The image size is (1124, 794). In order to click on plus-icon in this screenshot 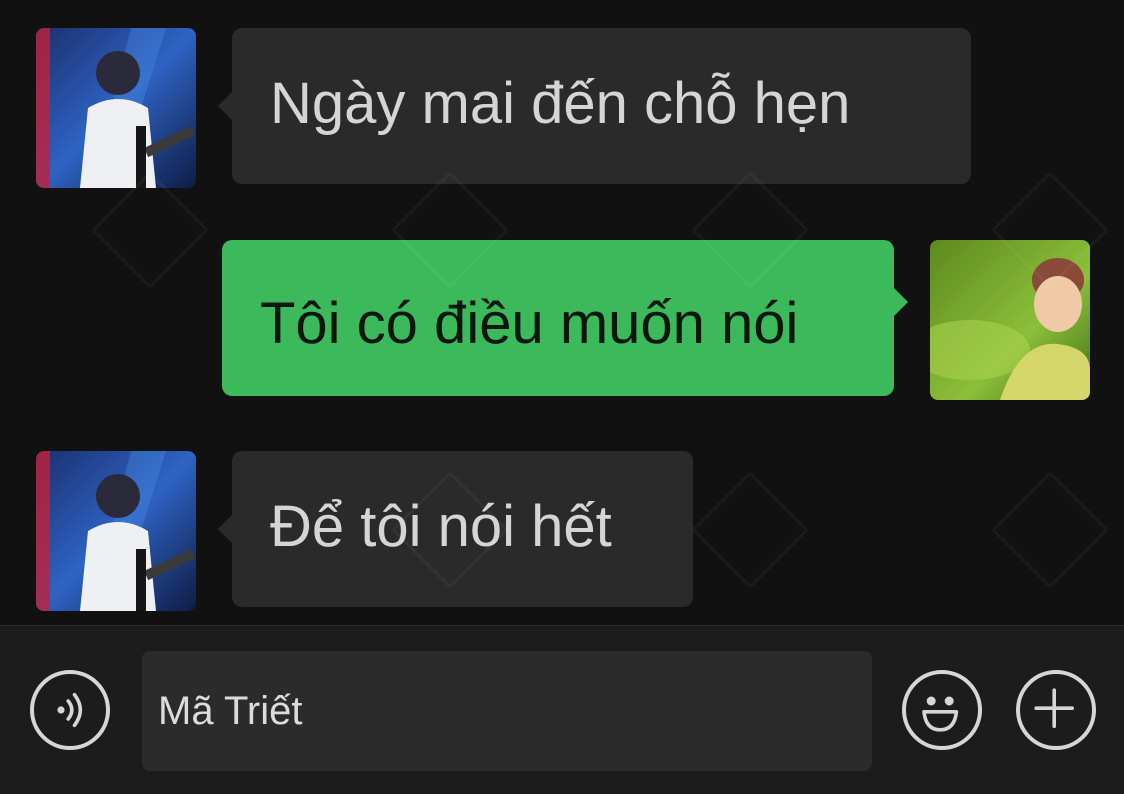, I will do `click(1054, 708)`.